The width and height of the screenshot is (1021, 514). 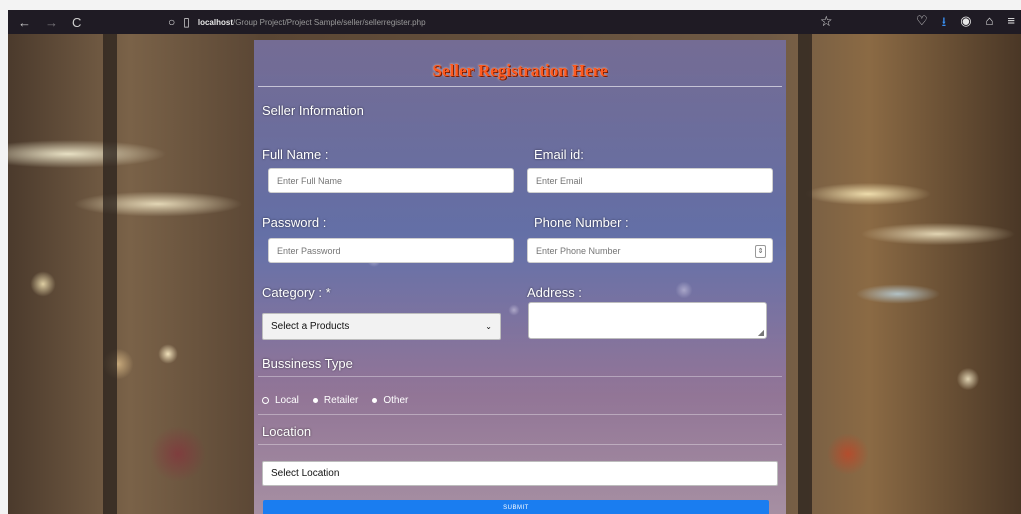 What do you see at coordinates (310, 326) in the screenshot?
I see `category-selected: Select a Products` at bounding box center [310, 326].